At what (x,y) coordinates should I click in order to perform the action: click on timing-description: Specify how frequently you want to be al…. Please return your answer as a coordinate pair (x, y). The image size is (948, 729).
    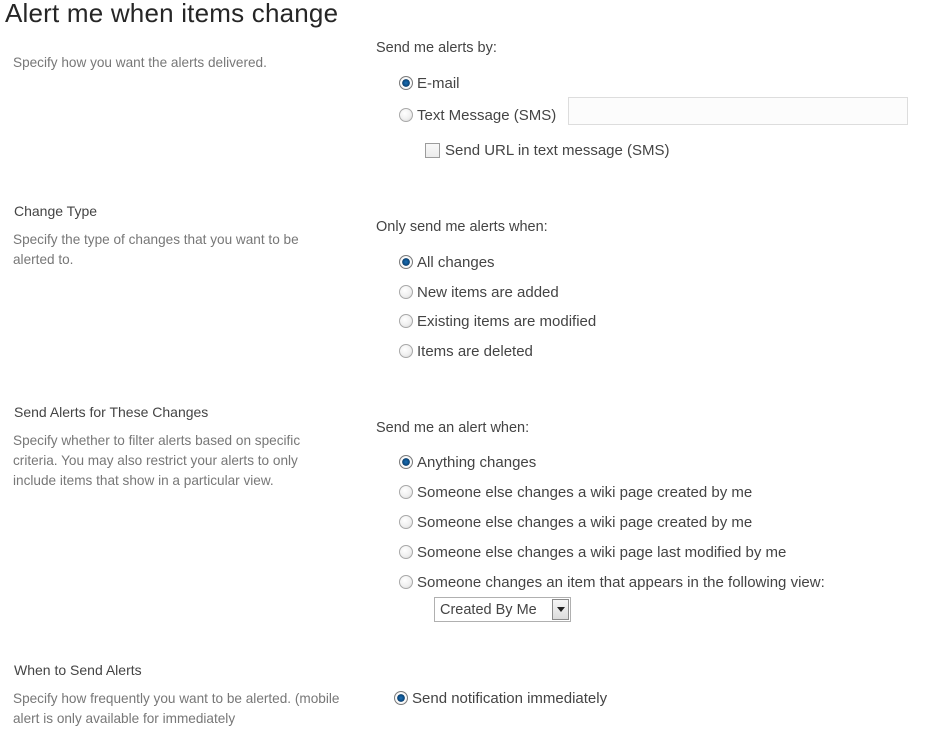
    Looking at the image, I should click on (176, 708).